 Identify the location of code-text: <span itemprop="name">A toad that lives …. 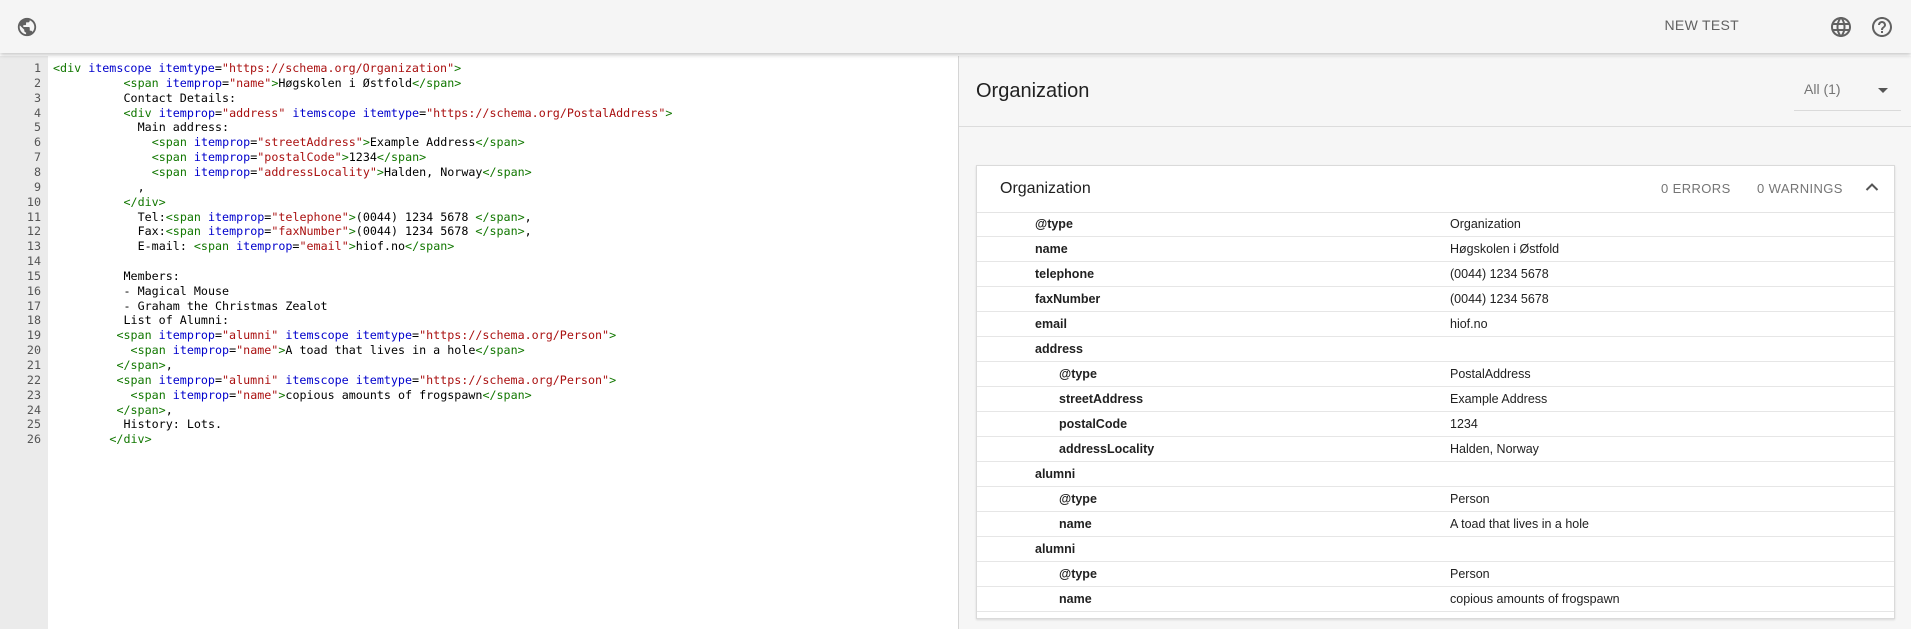
(328, 350).